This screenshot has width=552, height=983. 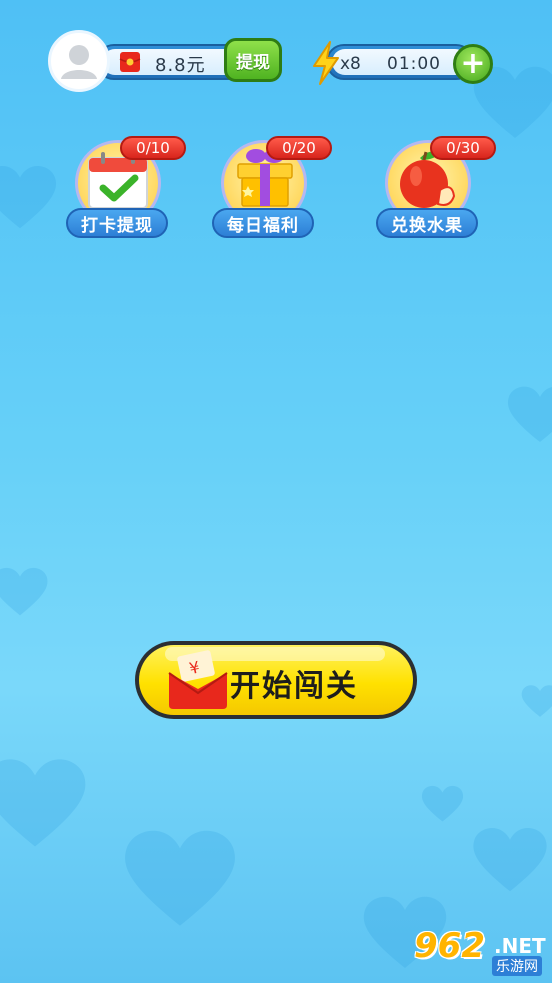 What do you see at coordinates (130, 62) in the screenshot?
I see `red-envelope-icon` at bounding box center [130, 62].